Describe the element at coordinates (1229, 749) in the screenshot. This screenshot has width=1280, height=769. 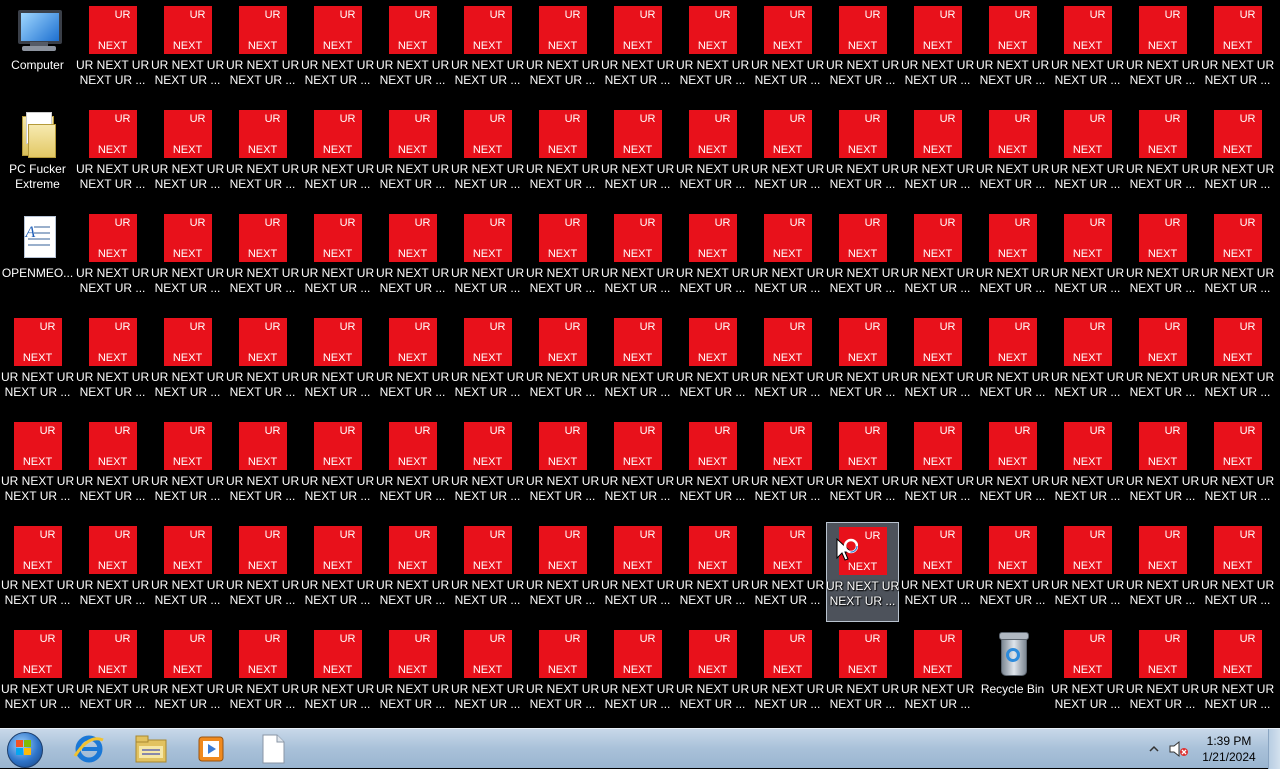
I see `clock: 1:39 PM 1/21/2024` at that location.